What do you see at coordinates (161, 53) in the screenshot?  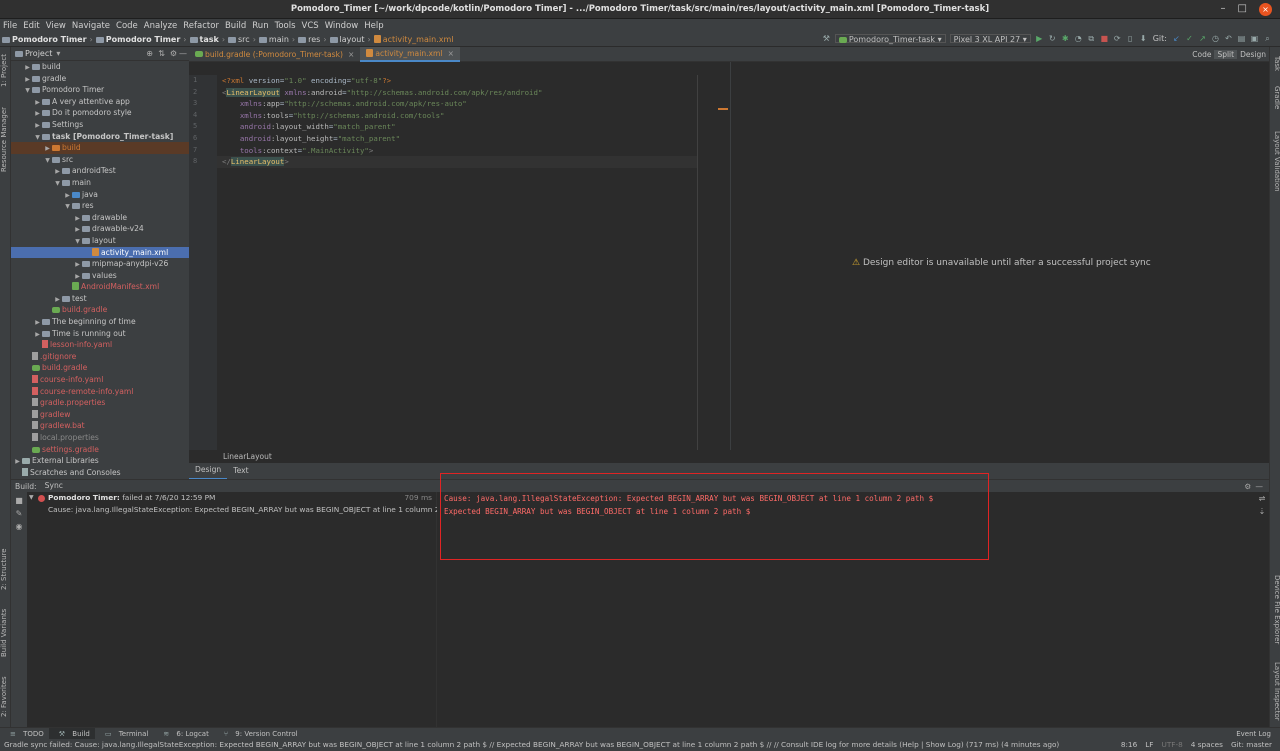 I see `collapse-icon: ⇅` at bounding box center [161, 53].